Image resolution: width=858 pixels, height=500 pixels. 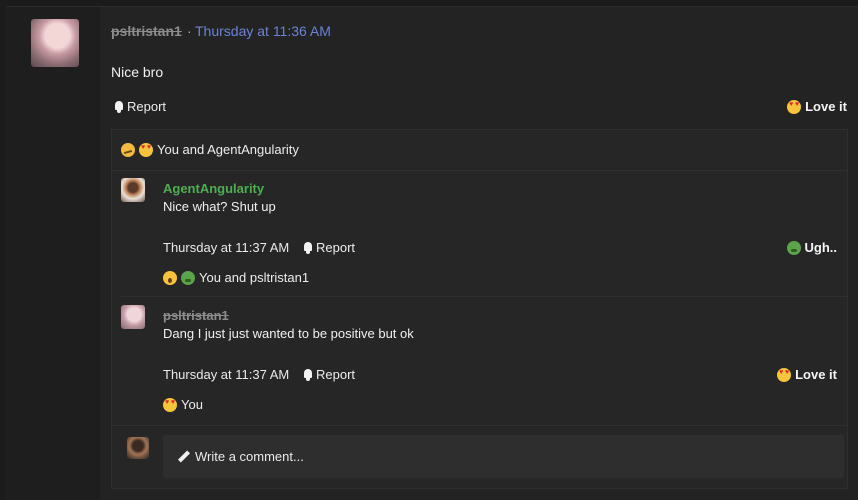 What do you see at coordinates (826, 106) in the screenshot?
I see `post-reaction-label: Love it` at bounding box center [826, 106].